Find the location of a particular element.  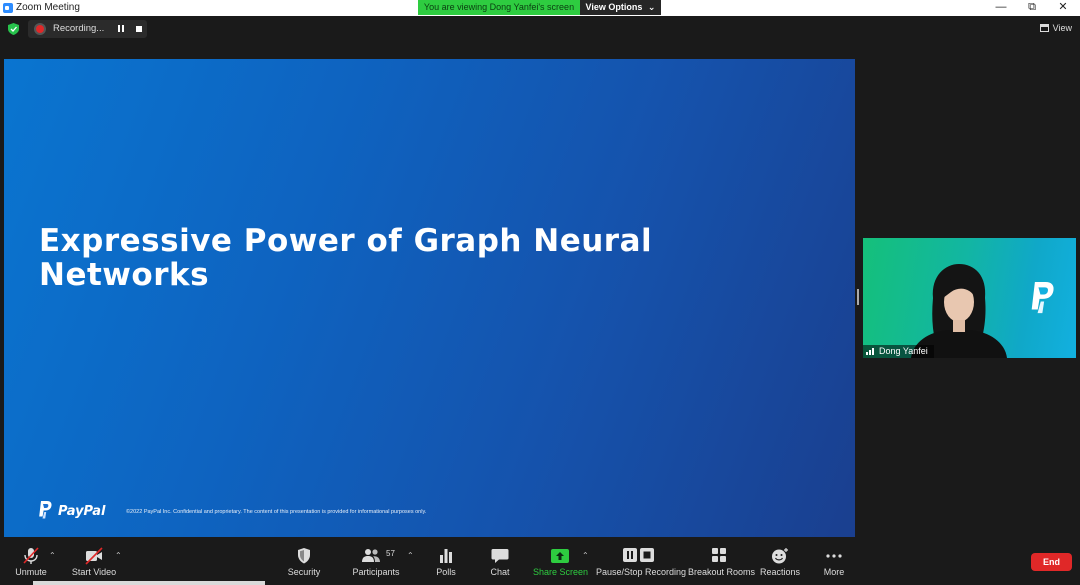

connection-signal-icon is located at coordinates (871, 351).